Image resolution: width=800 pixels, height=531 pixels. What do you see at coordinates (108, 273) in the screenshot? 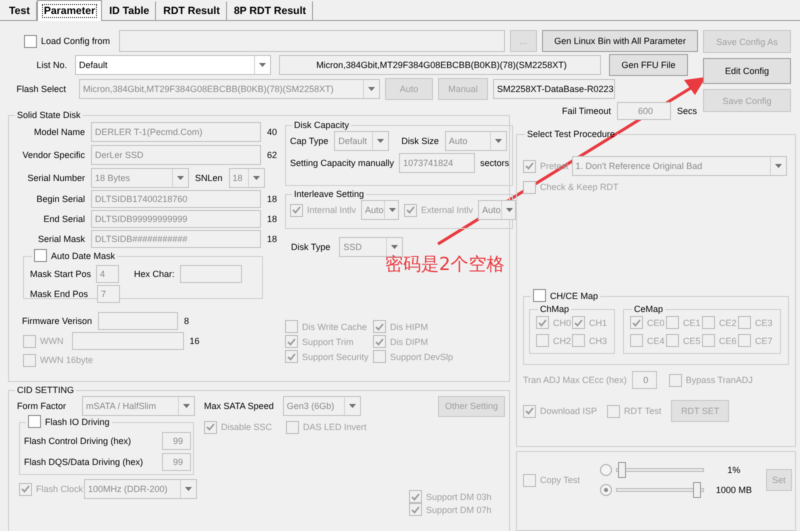
I see `number-field: 4` at bounding box center [108, 273].